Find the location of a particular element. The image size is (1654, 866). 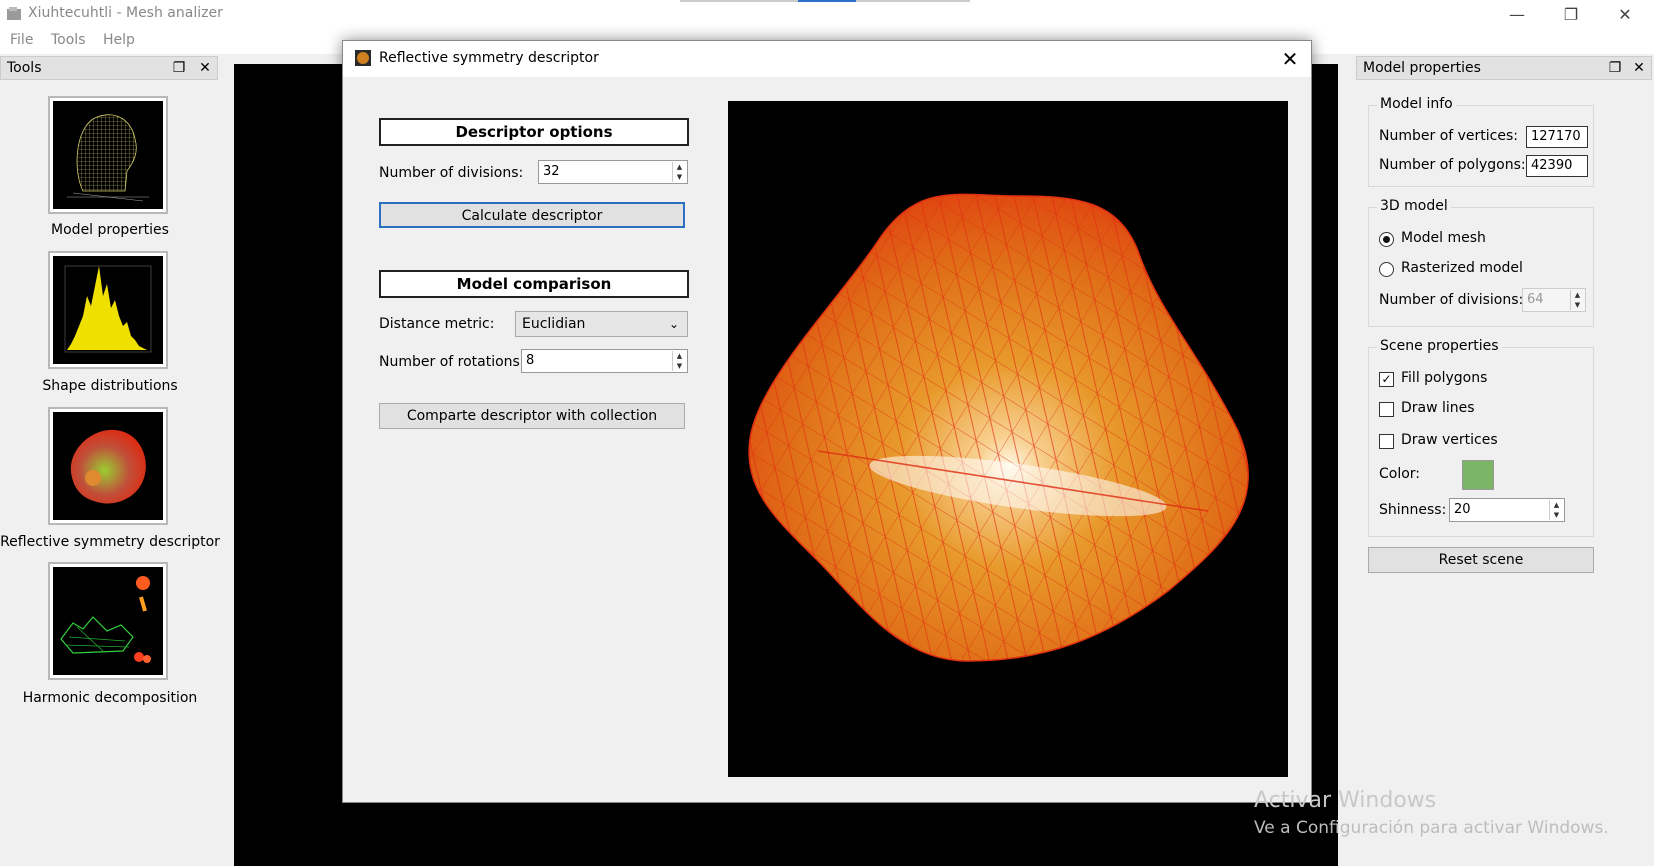

model-properties-title: Model properties is located at coordinates (1422, 68).